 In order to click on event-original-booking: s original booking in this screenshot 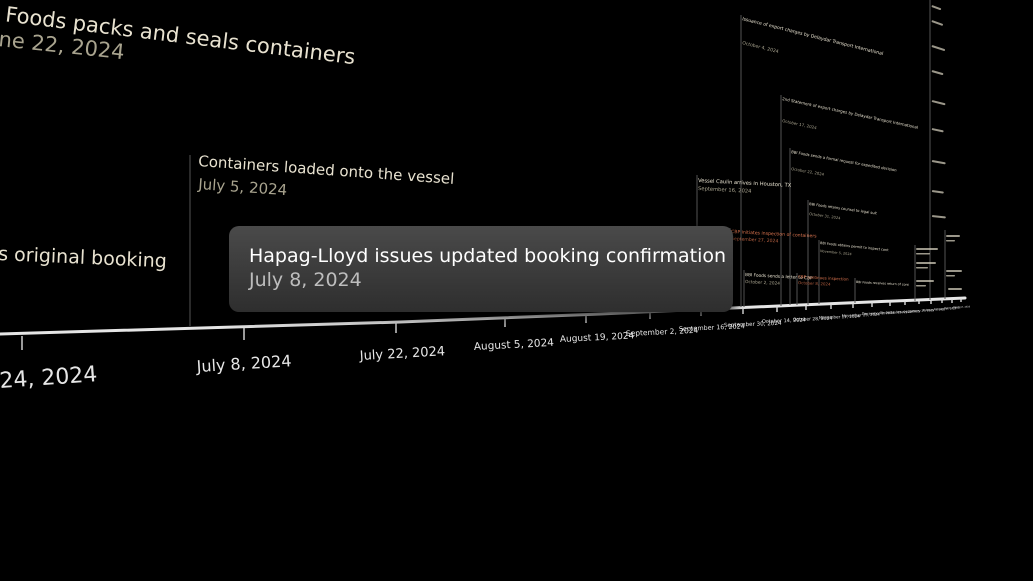, I will do `click(83, 257)`.